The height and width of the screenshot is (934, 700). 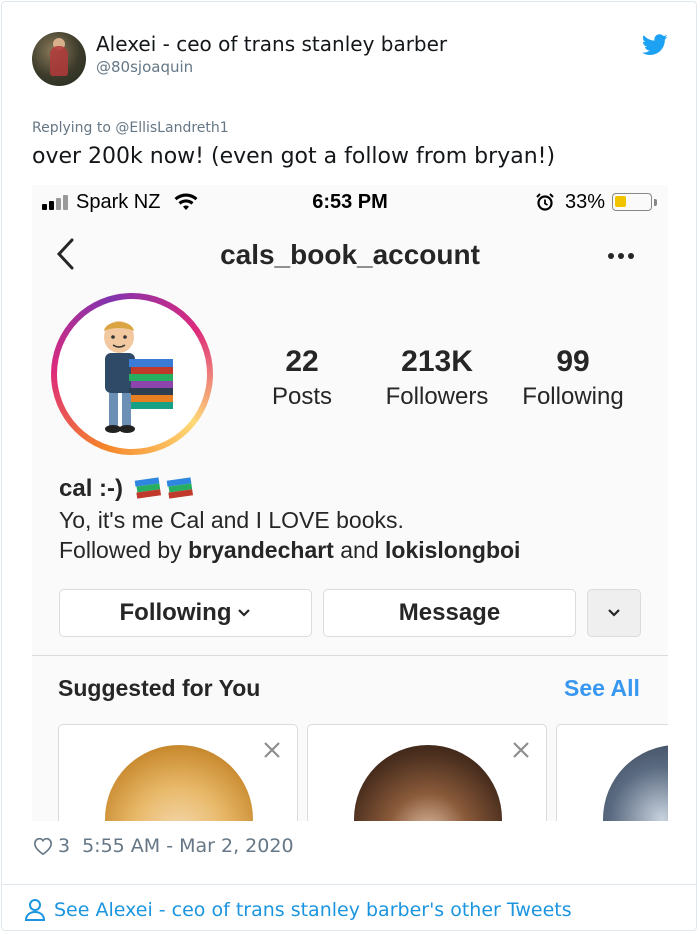 I want to click on profile-avatar, so click(x=132, y=374).